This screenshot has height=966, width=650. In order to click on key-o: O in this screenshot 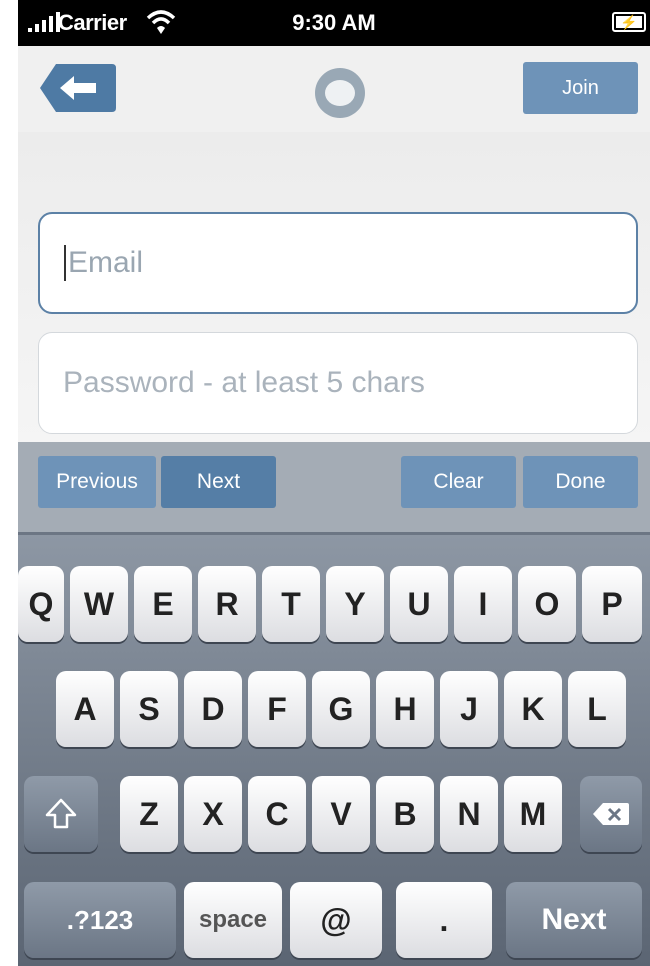, I will do `click(547, 604)`.